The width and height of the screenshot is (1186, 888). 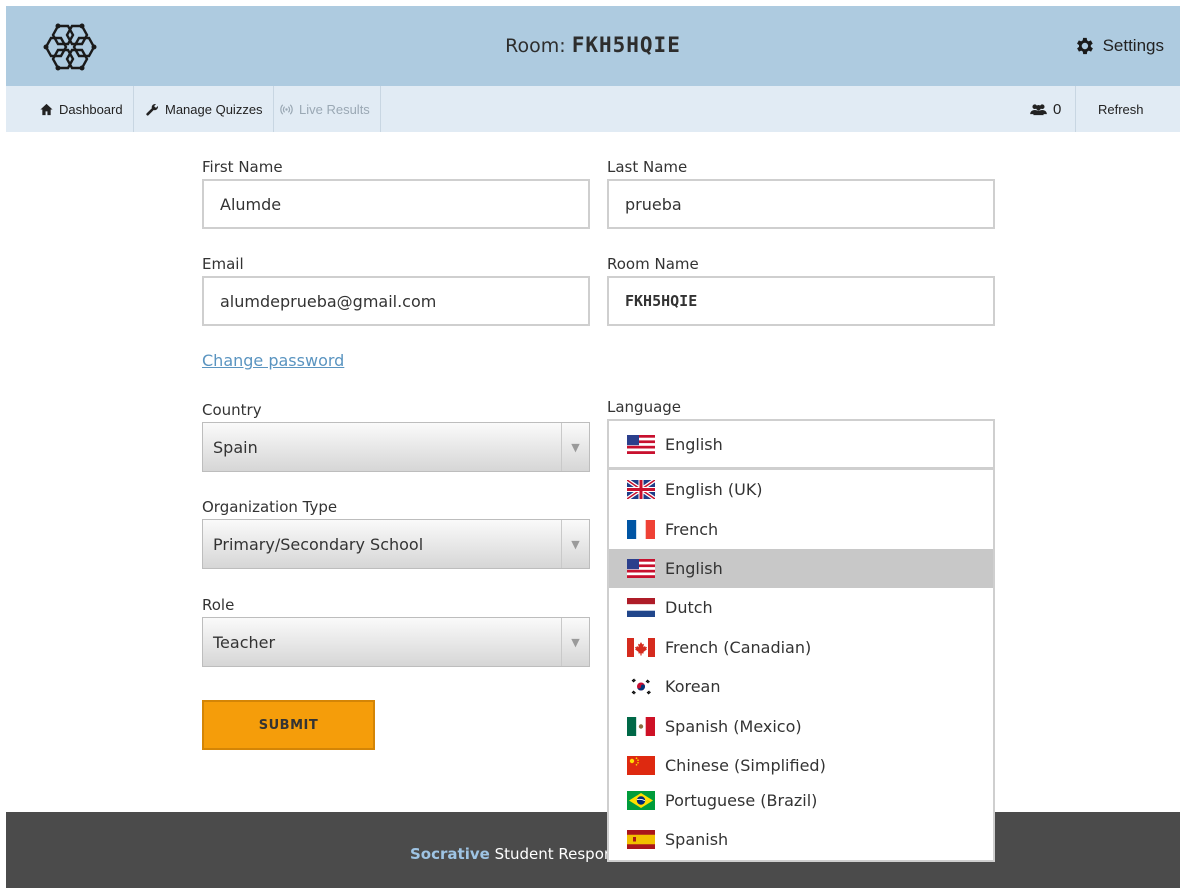 What do you see at coordinates (741, 801) in the screenshot?
I see `language-option-label: Portuguese (Brazil)` at bounding box center [741, 801].